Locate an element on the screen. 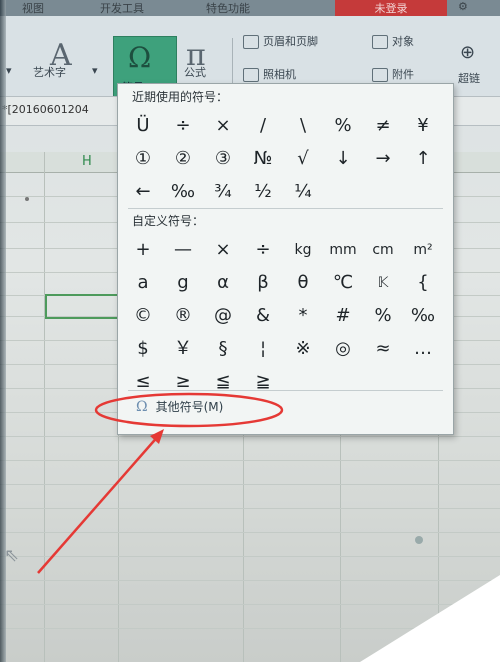  object-icon is located at coordinates (380, 42).